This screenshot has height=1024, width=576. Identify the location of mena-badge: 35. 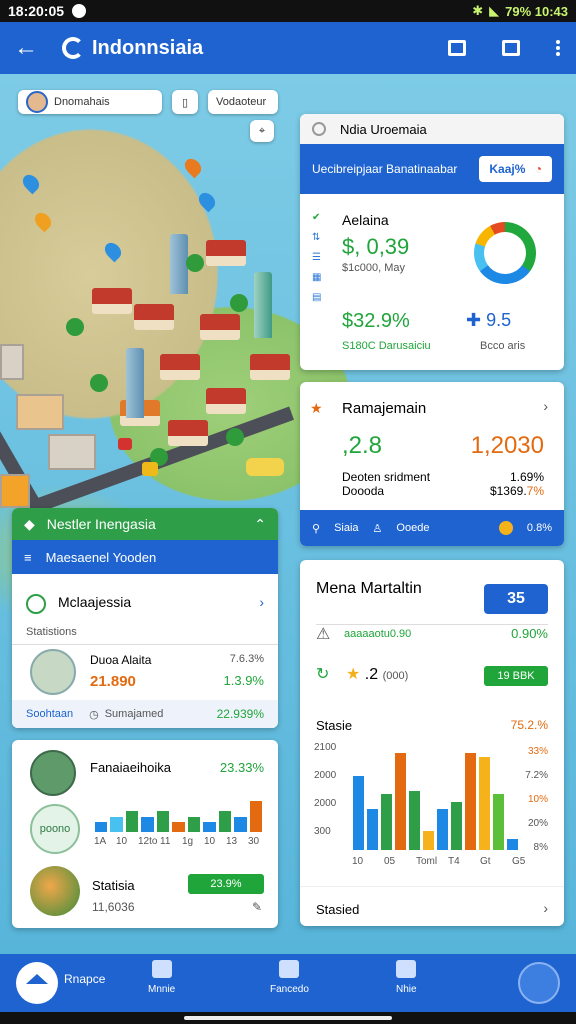
(516, 599).